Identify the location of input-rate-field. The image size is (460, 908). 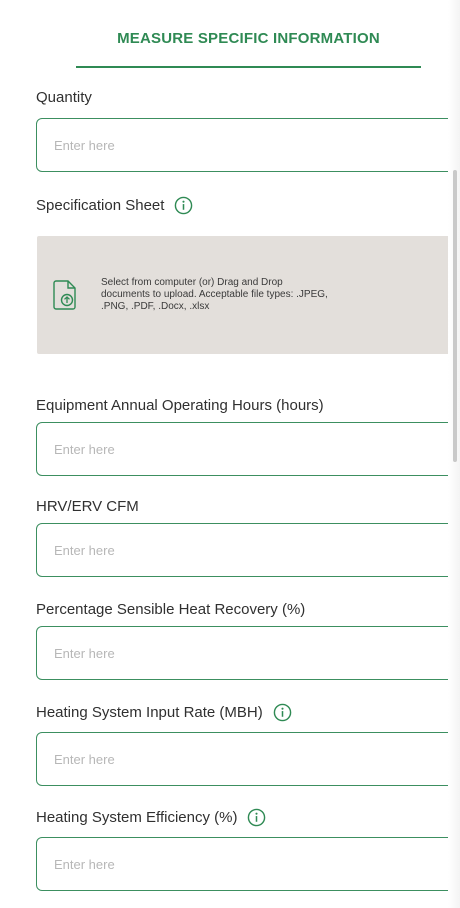
(248, 759).